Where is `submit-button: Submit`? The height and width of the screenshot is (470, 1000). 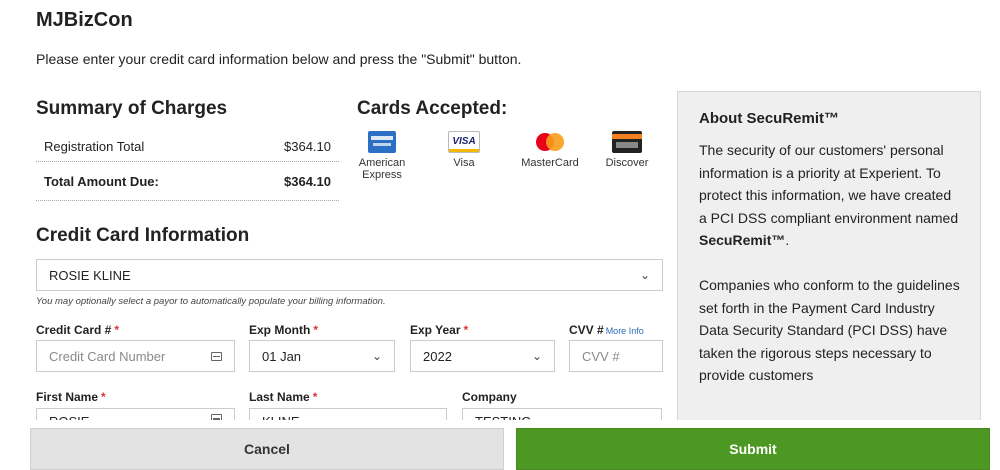 submit-button: Submit is located at coordinates (753, 449).